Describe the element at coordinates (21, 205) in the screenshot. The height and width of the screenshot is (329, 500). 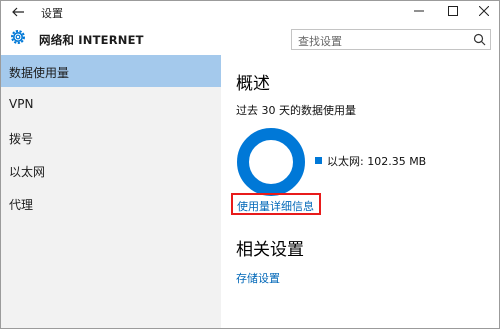
I see `sidebar-item-label: 代理` at that location.